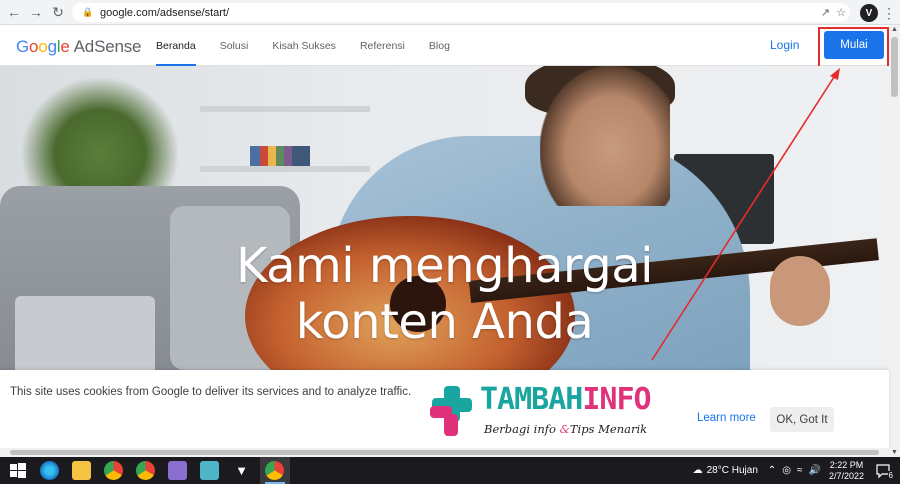 The image size is (900, 484). What do you see at coordinates (800, 470) in the screenshot?
I see `wifi-icon: ≈` at bounding box center [800, 470].